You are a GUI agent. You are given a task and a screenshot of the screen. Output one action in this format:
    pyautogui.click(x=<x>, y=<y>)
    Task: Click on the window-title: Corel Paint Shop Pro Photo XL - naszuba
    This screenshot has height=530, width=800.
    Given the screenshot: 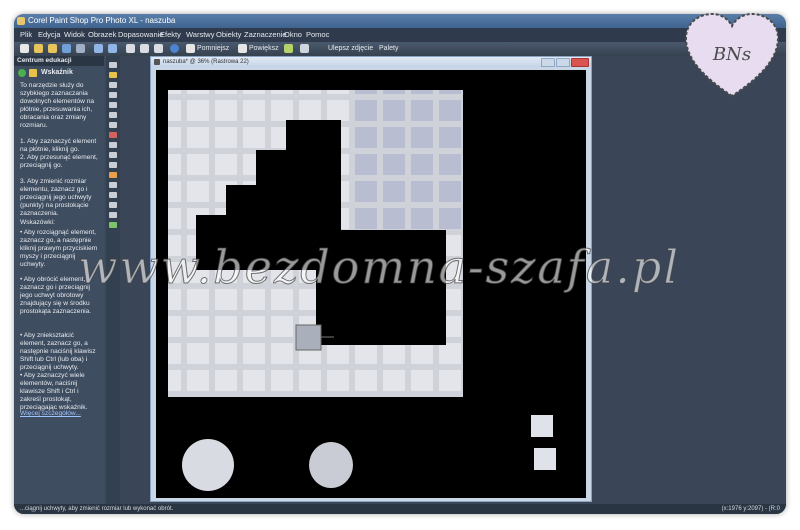 What is the action you would take?
    pyautogui.click(x=102, y=20)
    